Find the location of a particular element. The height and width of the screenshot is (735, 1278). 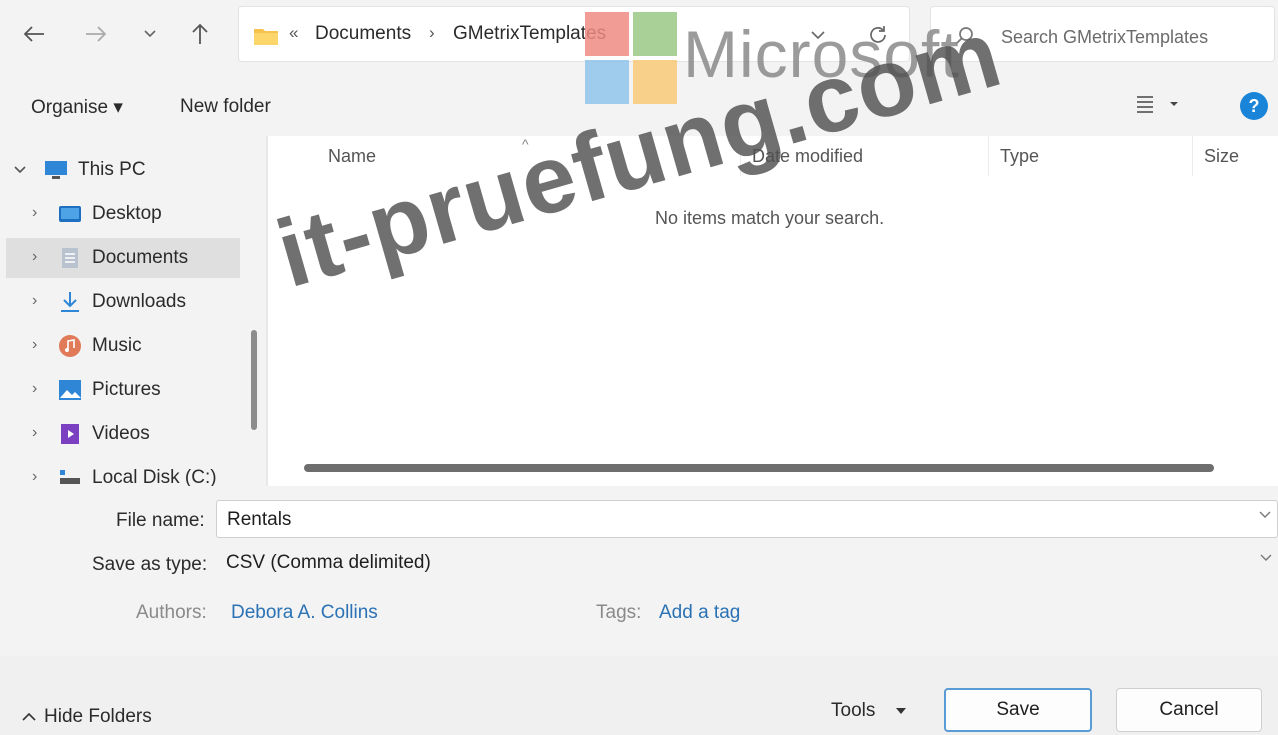

nav-item-documents: › Documents is located at coordinates (123, 258).